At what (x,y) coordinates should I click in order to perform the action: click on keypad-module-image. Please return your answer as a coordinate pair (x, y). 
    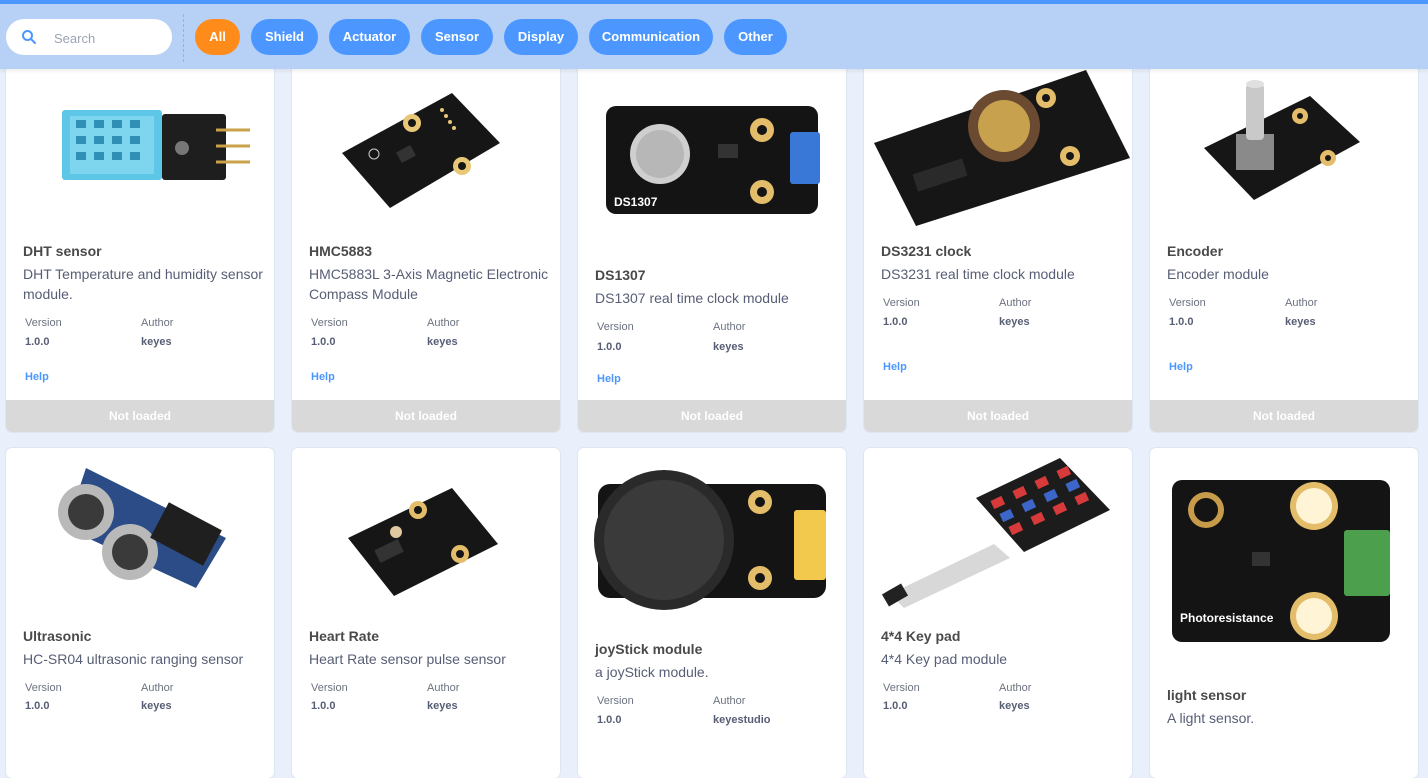
    Looking at the image, I should click on (995, 533).